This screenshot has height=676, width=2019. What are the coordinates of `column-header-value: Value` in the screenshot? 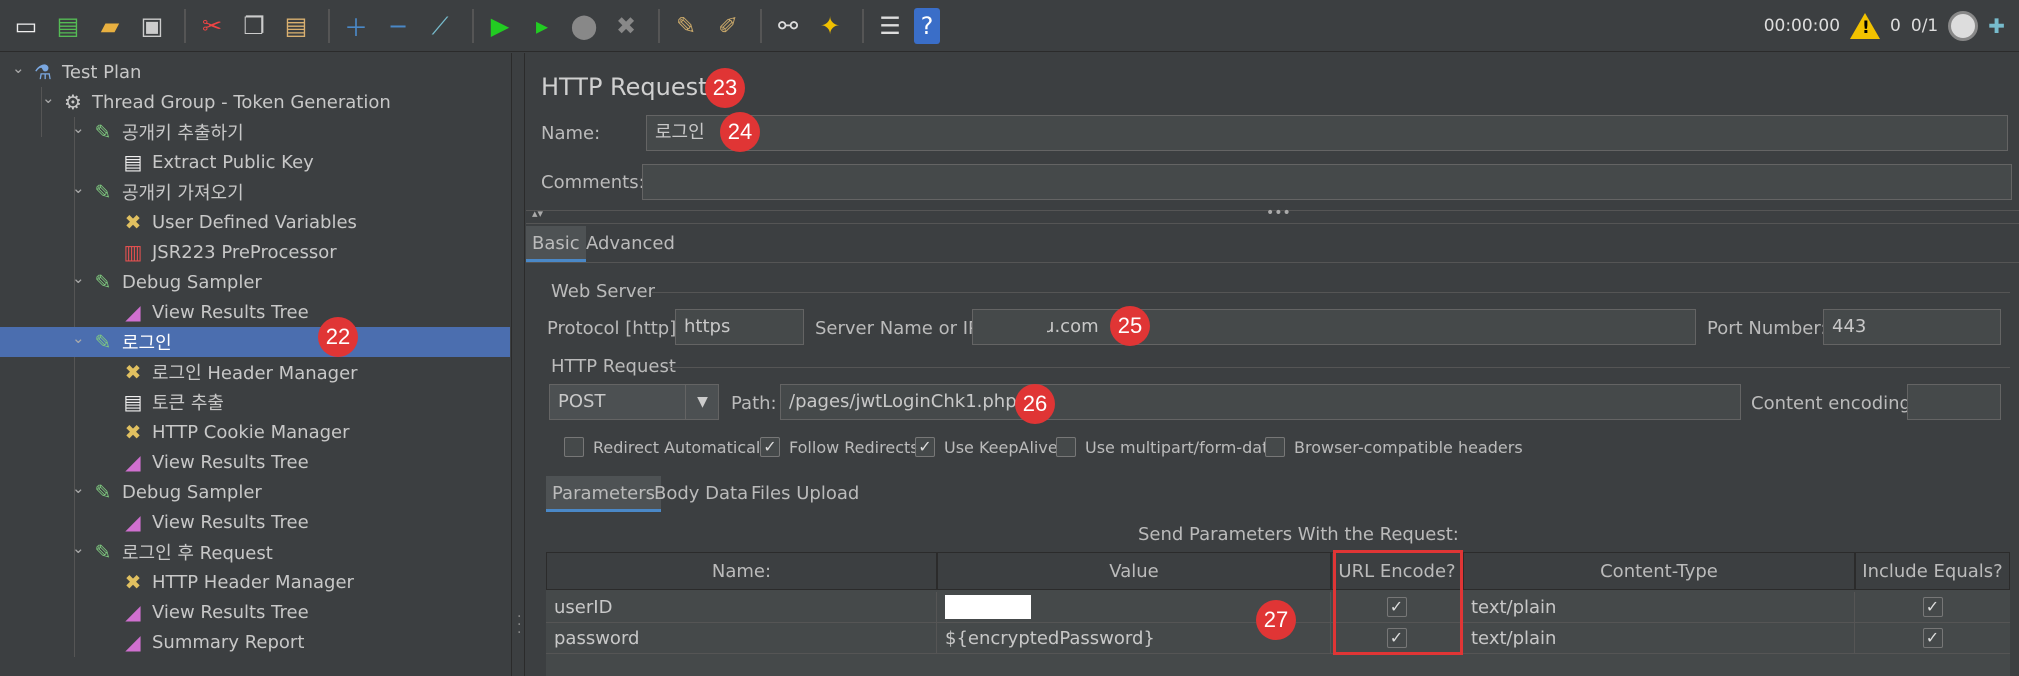 It's located at (1134, 571).